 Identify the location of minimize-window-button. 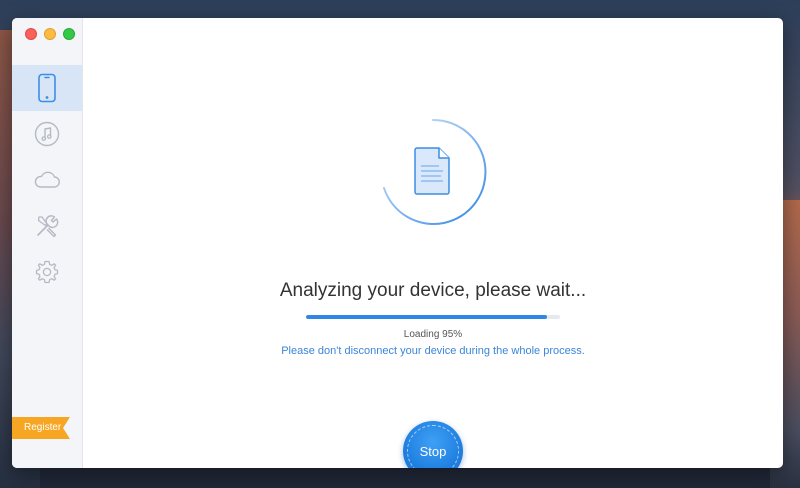
(50, 34).